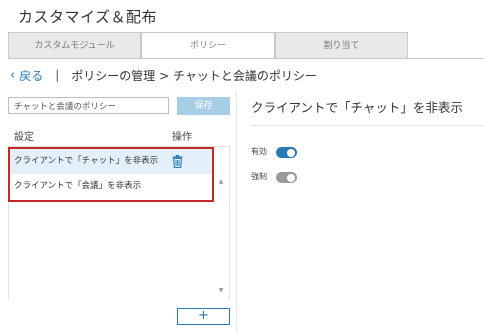 This screenshot has height=333, width=484. I want to click on enabled-toggle, so click(286, 152).